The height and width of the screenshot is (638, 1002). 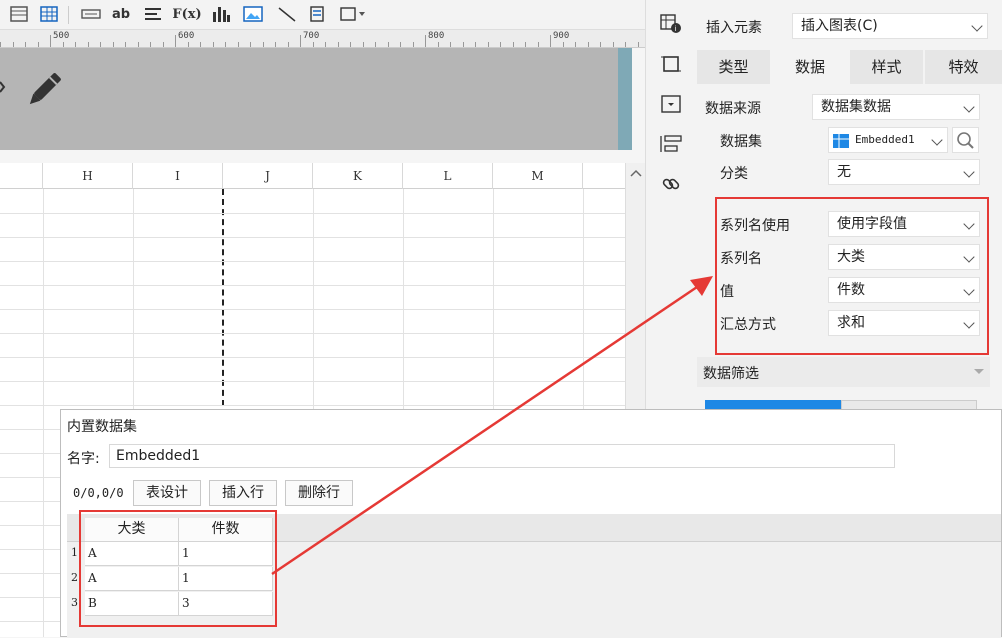 I want to click on row-number: 2, so click(x=74, y=577).